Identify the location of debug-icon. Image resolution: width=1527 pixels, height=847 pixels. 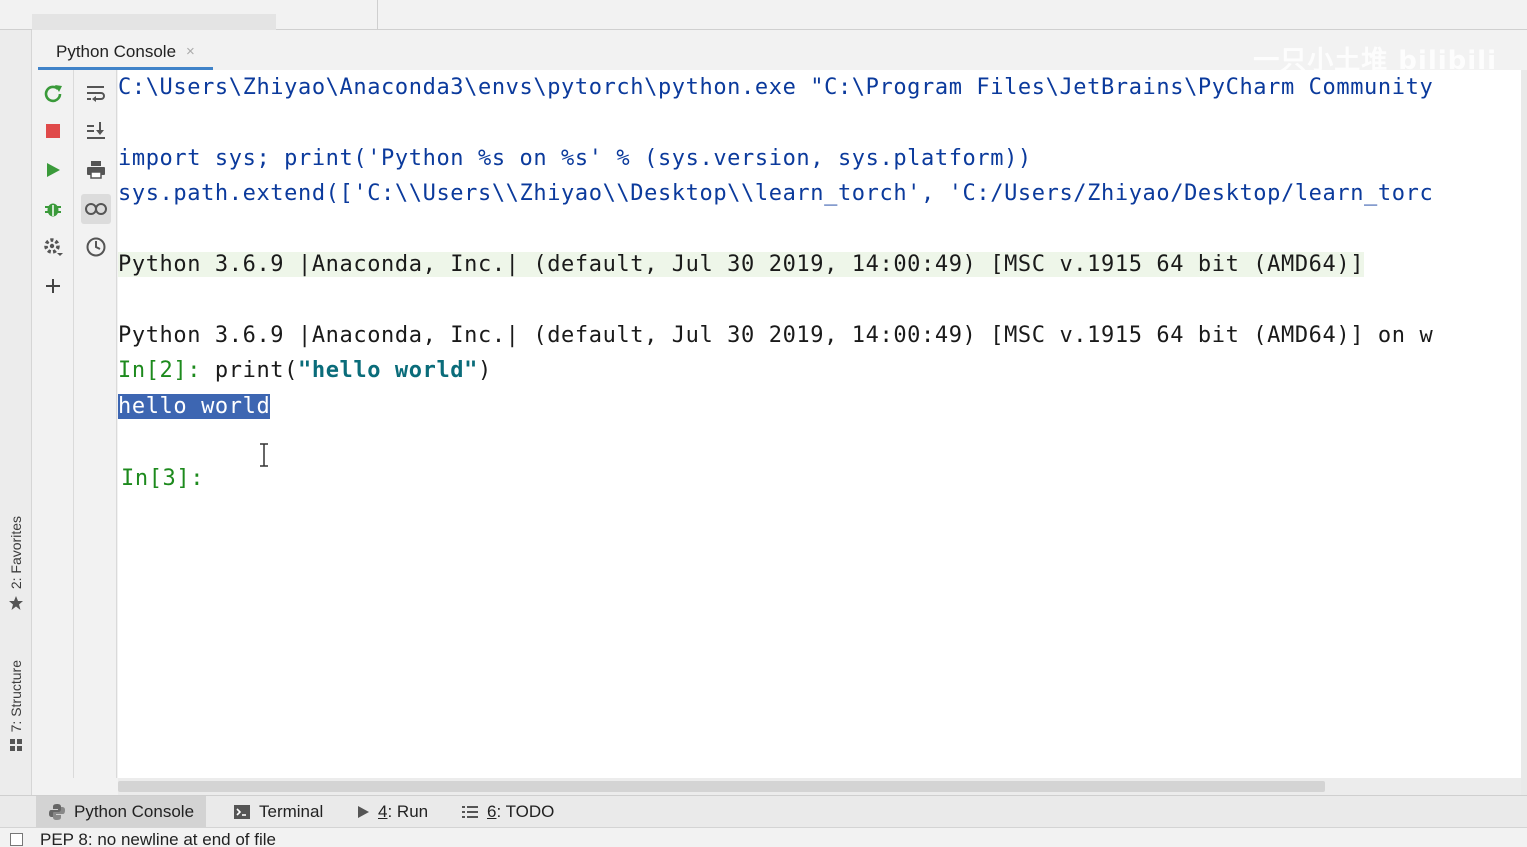
(53, 210).